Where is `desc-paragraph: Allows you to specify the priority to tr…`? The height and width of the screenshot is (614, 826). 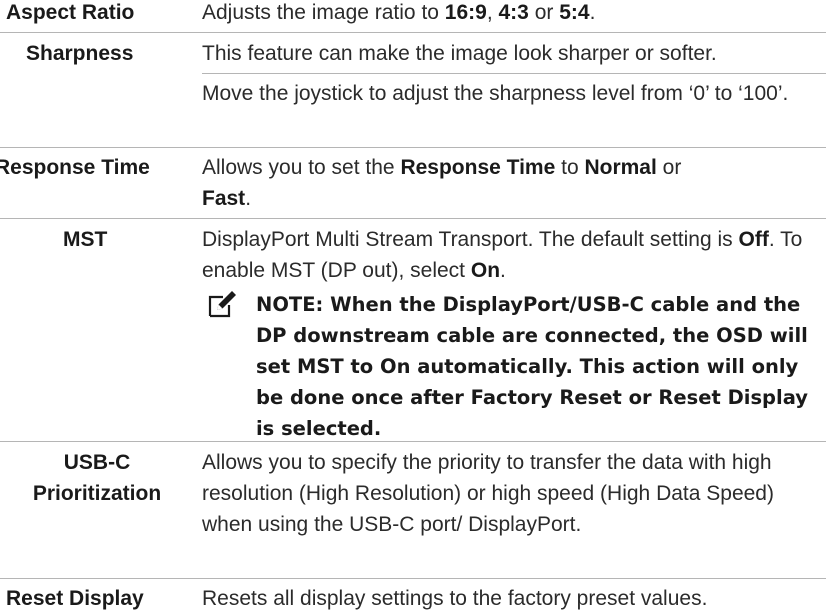
desc-paragraph: Allows you to specify the priority to tr… is located at coordinates (488, 493).